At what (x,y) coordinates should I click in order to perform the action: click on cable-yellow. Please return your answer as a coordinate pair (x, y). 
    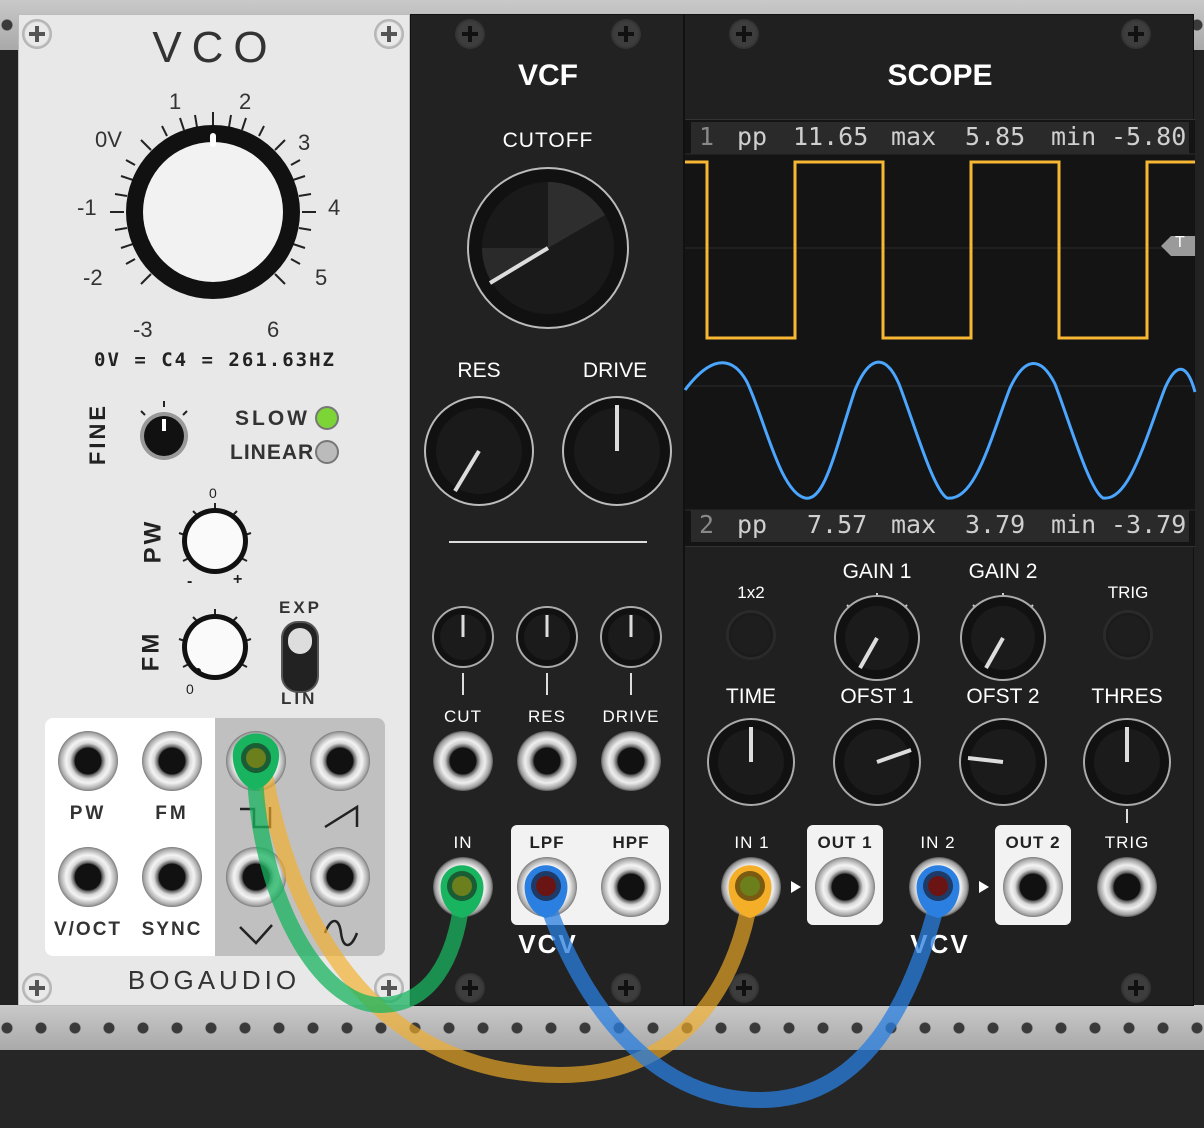
    Looking at the image, I should click on (508, 928).